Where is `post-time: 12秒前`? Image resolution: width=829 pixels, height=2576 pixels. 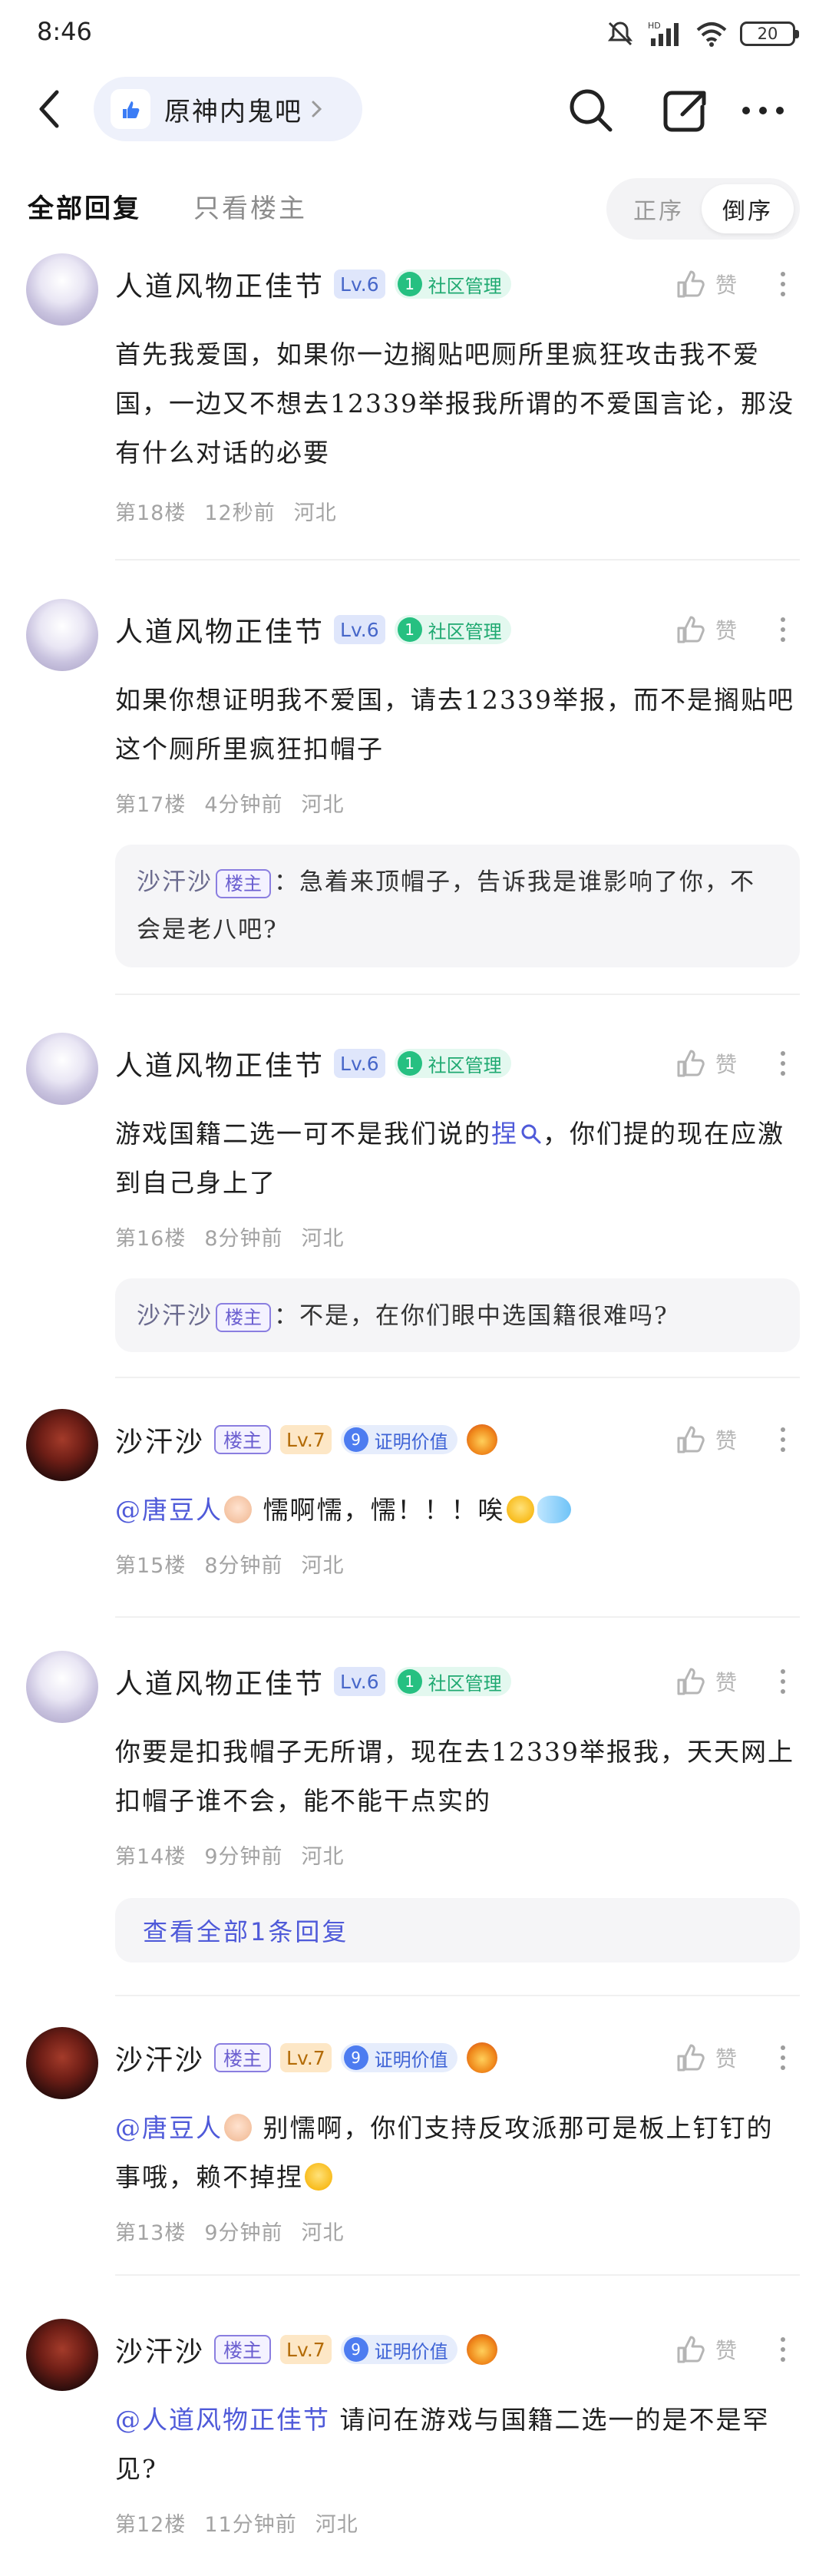 post-time: 12秒前 is located at coordinates (240, 513).